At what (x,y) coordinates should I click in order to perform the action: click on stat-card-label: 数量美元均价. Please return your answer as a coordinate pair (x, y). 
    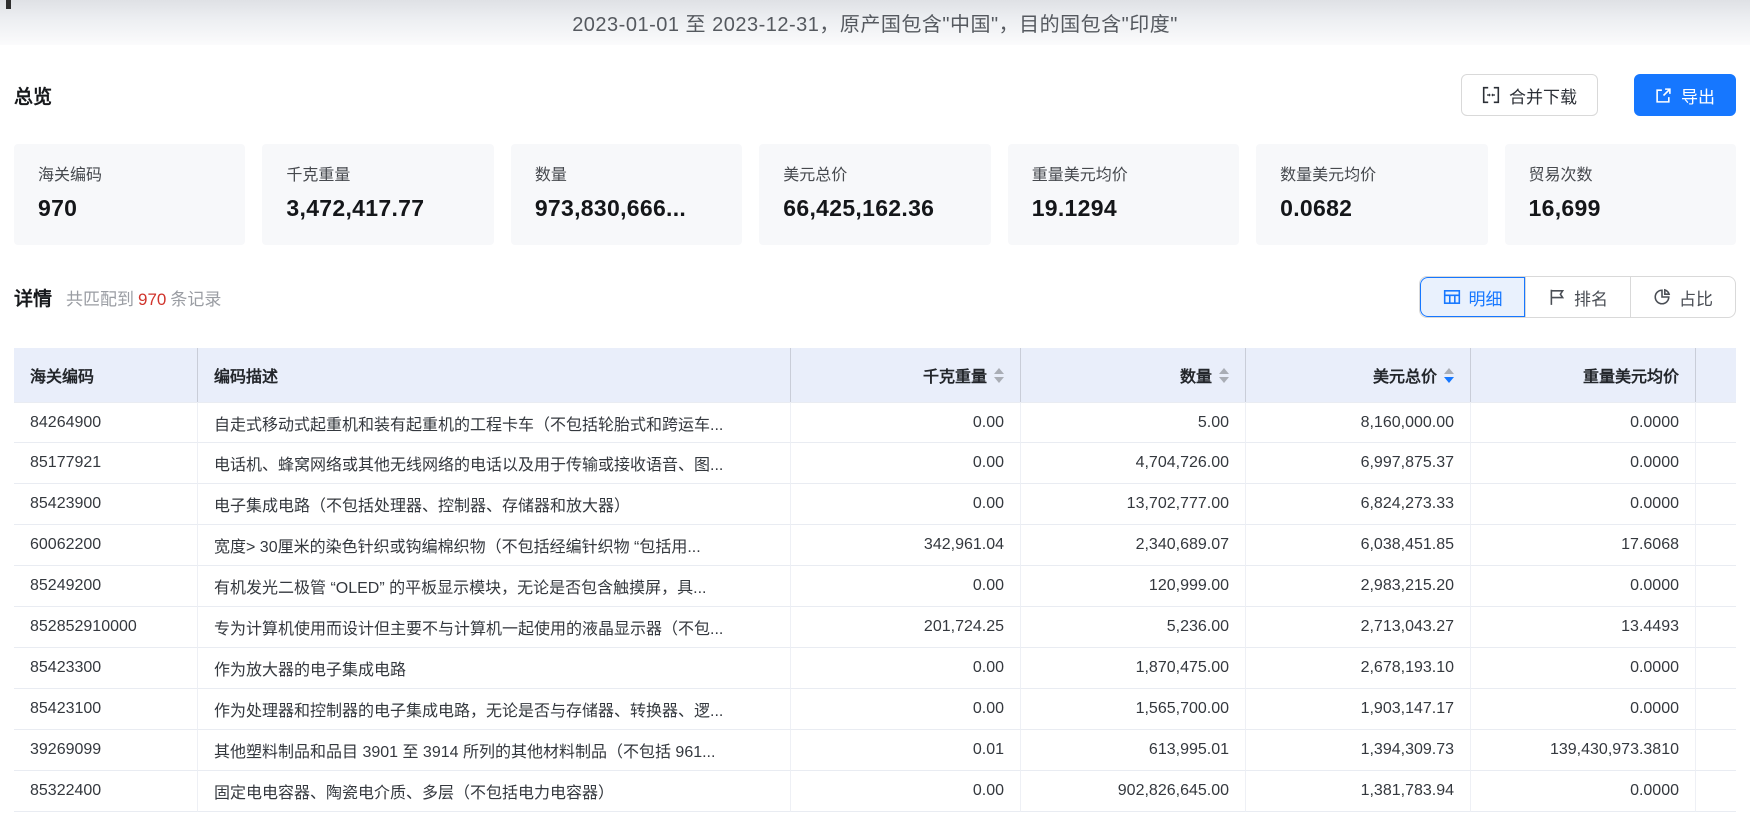
    Looking at the image, I should click on (1328, 175).